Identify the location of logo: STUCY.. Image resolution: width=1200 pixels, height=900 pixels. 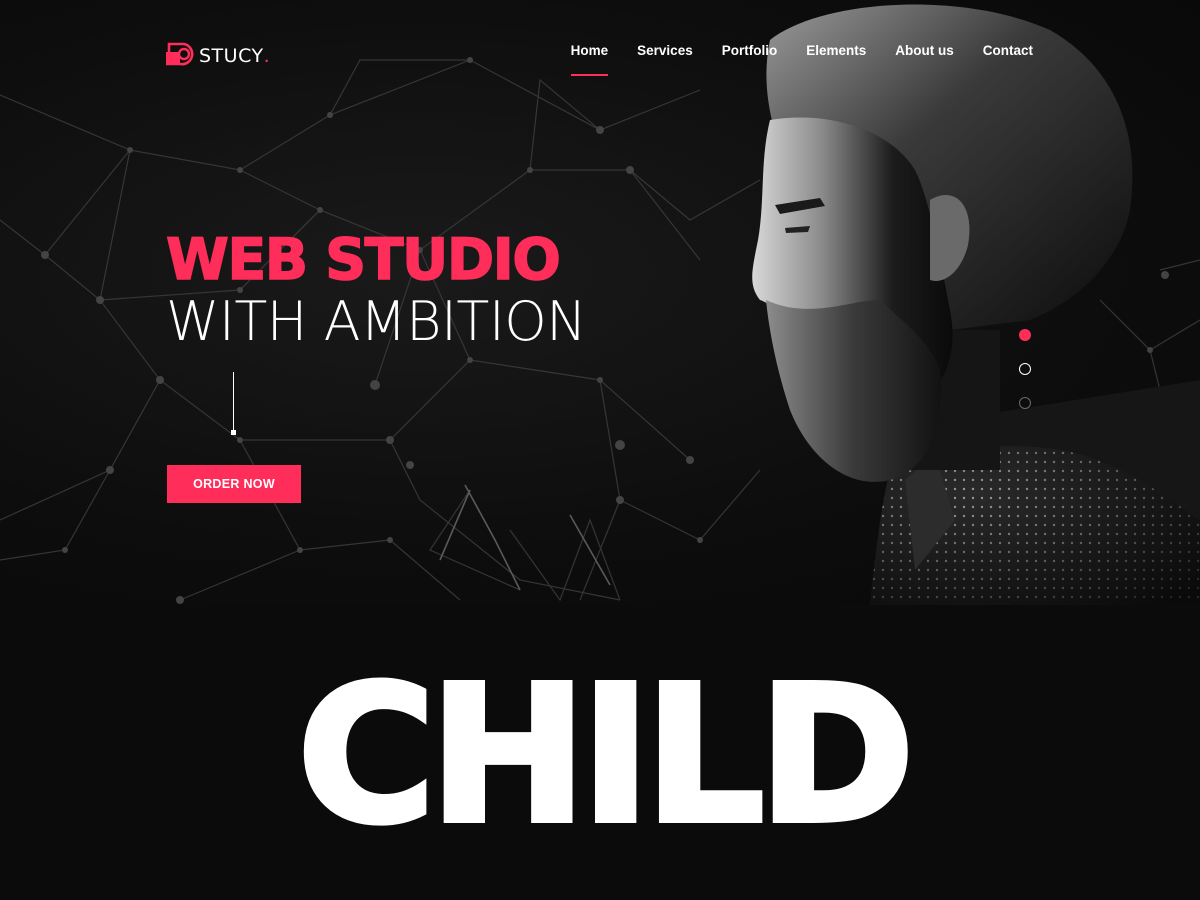
(217, 53).